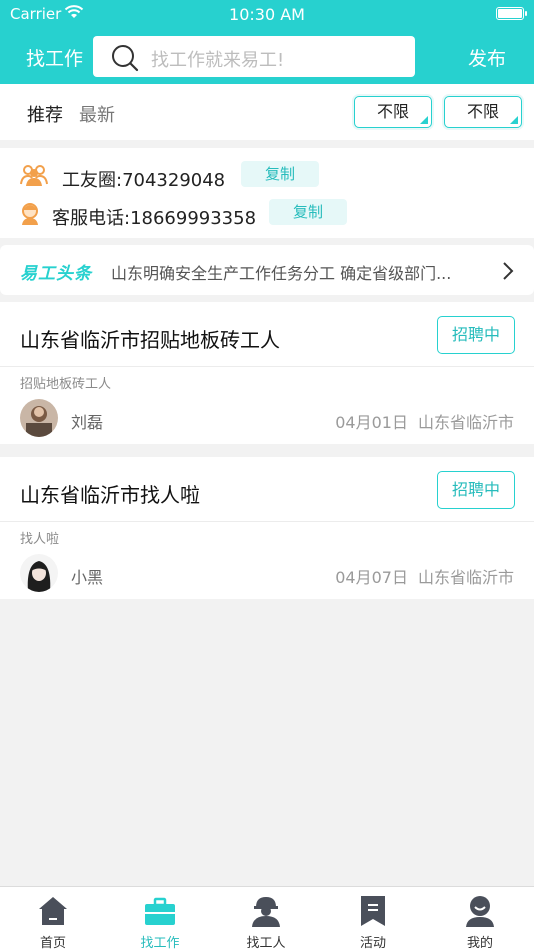  Describe the element at coordinates (150, 340) in the screenshot. I see `job-title: 山东省临沂市招贴地板砖工人` at that location.